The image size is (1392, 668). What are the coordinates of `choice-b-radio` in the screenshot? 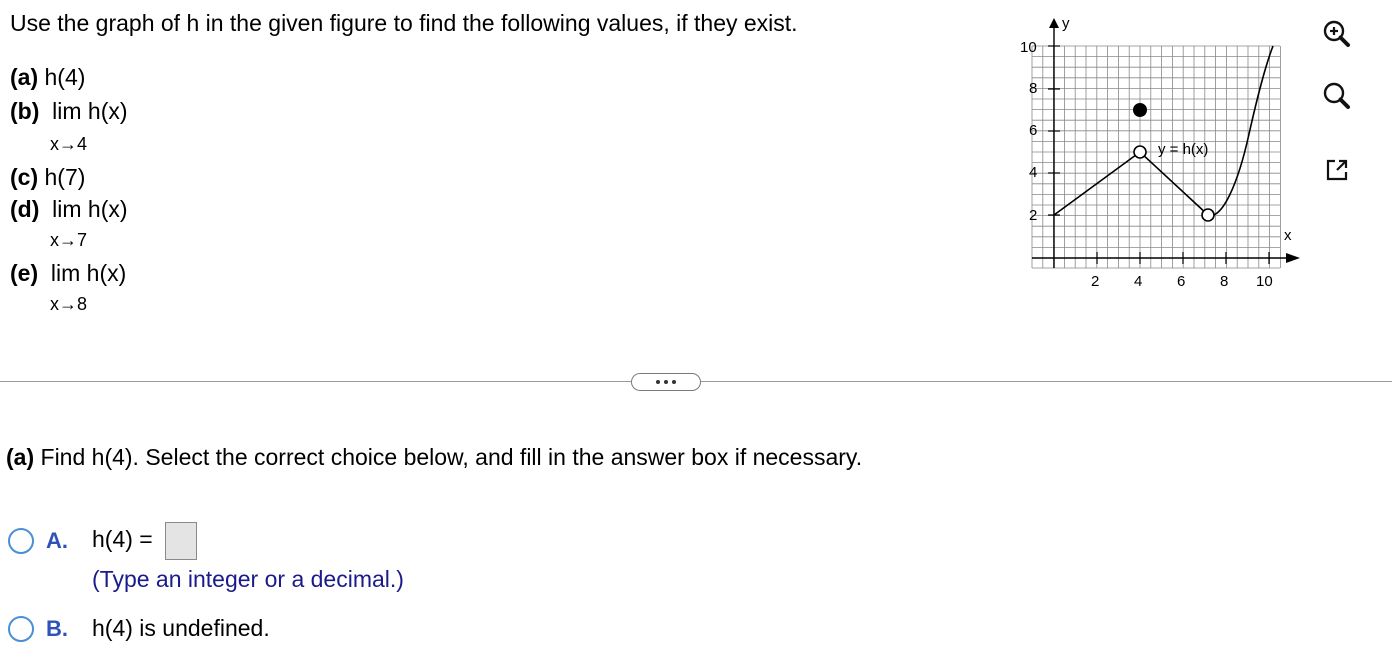 It's located at (21, 628).